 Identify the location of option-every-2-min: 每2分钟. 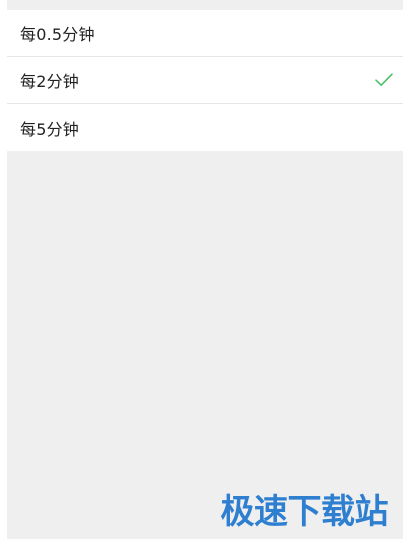
(205, 80).